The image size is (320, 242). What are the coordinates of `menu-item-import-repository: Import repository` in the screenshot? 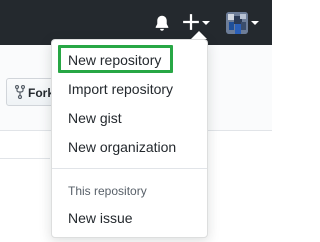 It's located at (120, 89).